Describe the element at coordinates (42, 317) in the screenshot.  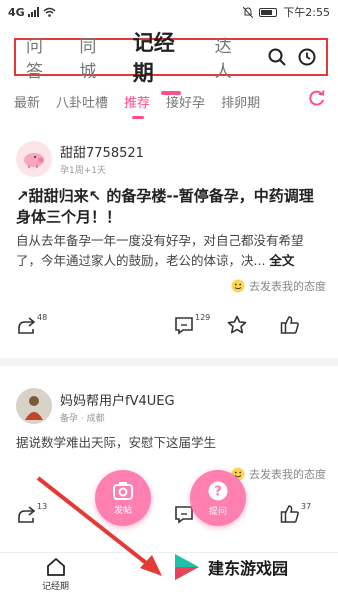
I see `share-count: 48` at that location.